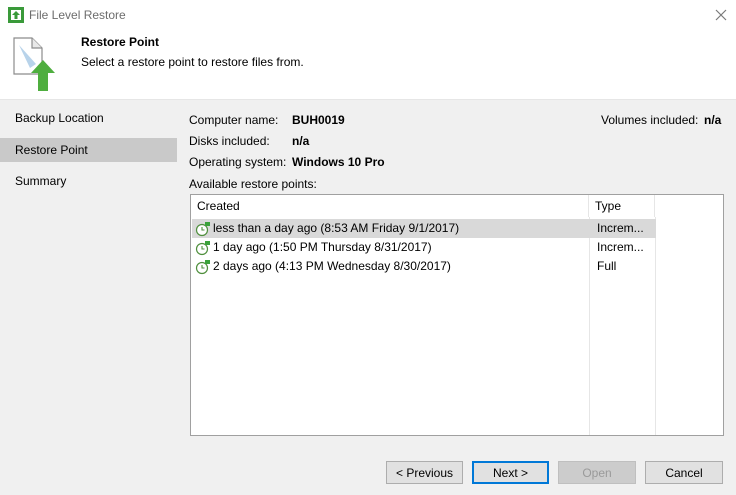 The width and height of the screenshot is (736, 495). Describe the element at coordinates (368, 15) in the screenshot. I see `title-bar: File Level Restore` at that location.